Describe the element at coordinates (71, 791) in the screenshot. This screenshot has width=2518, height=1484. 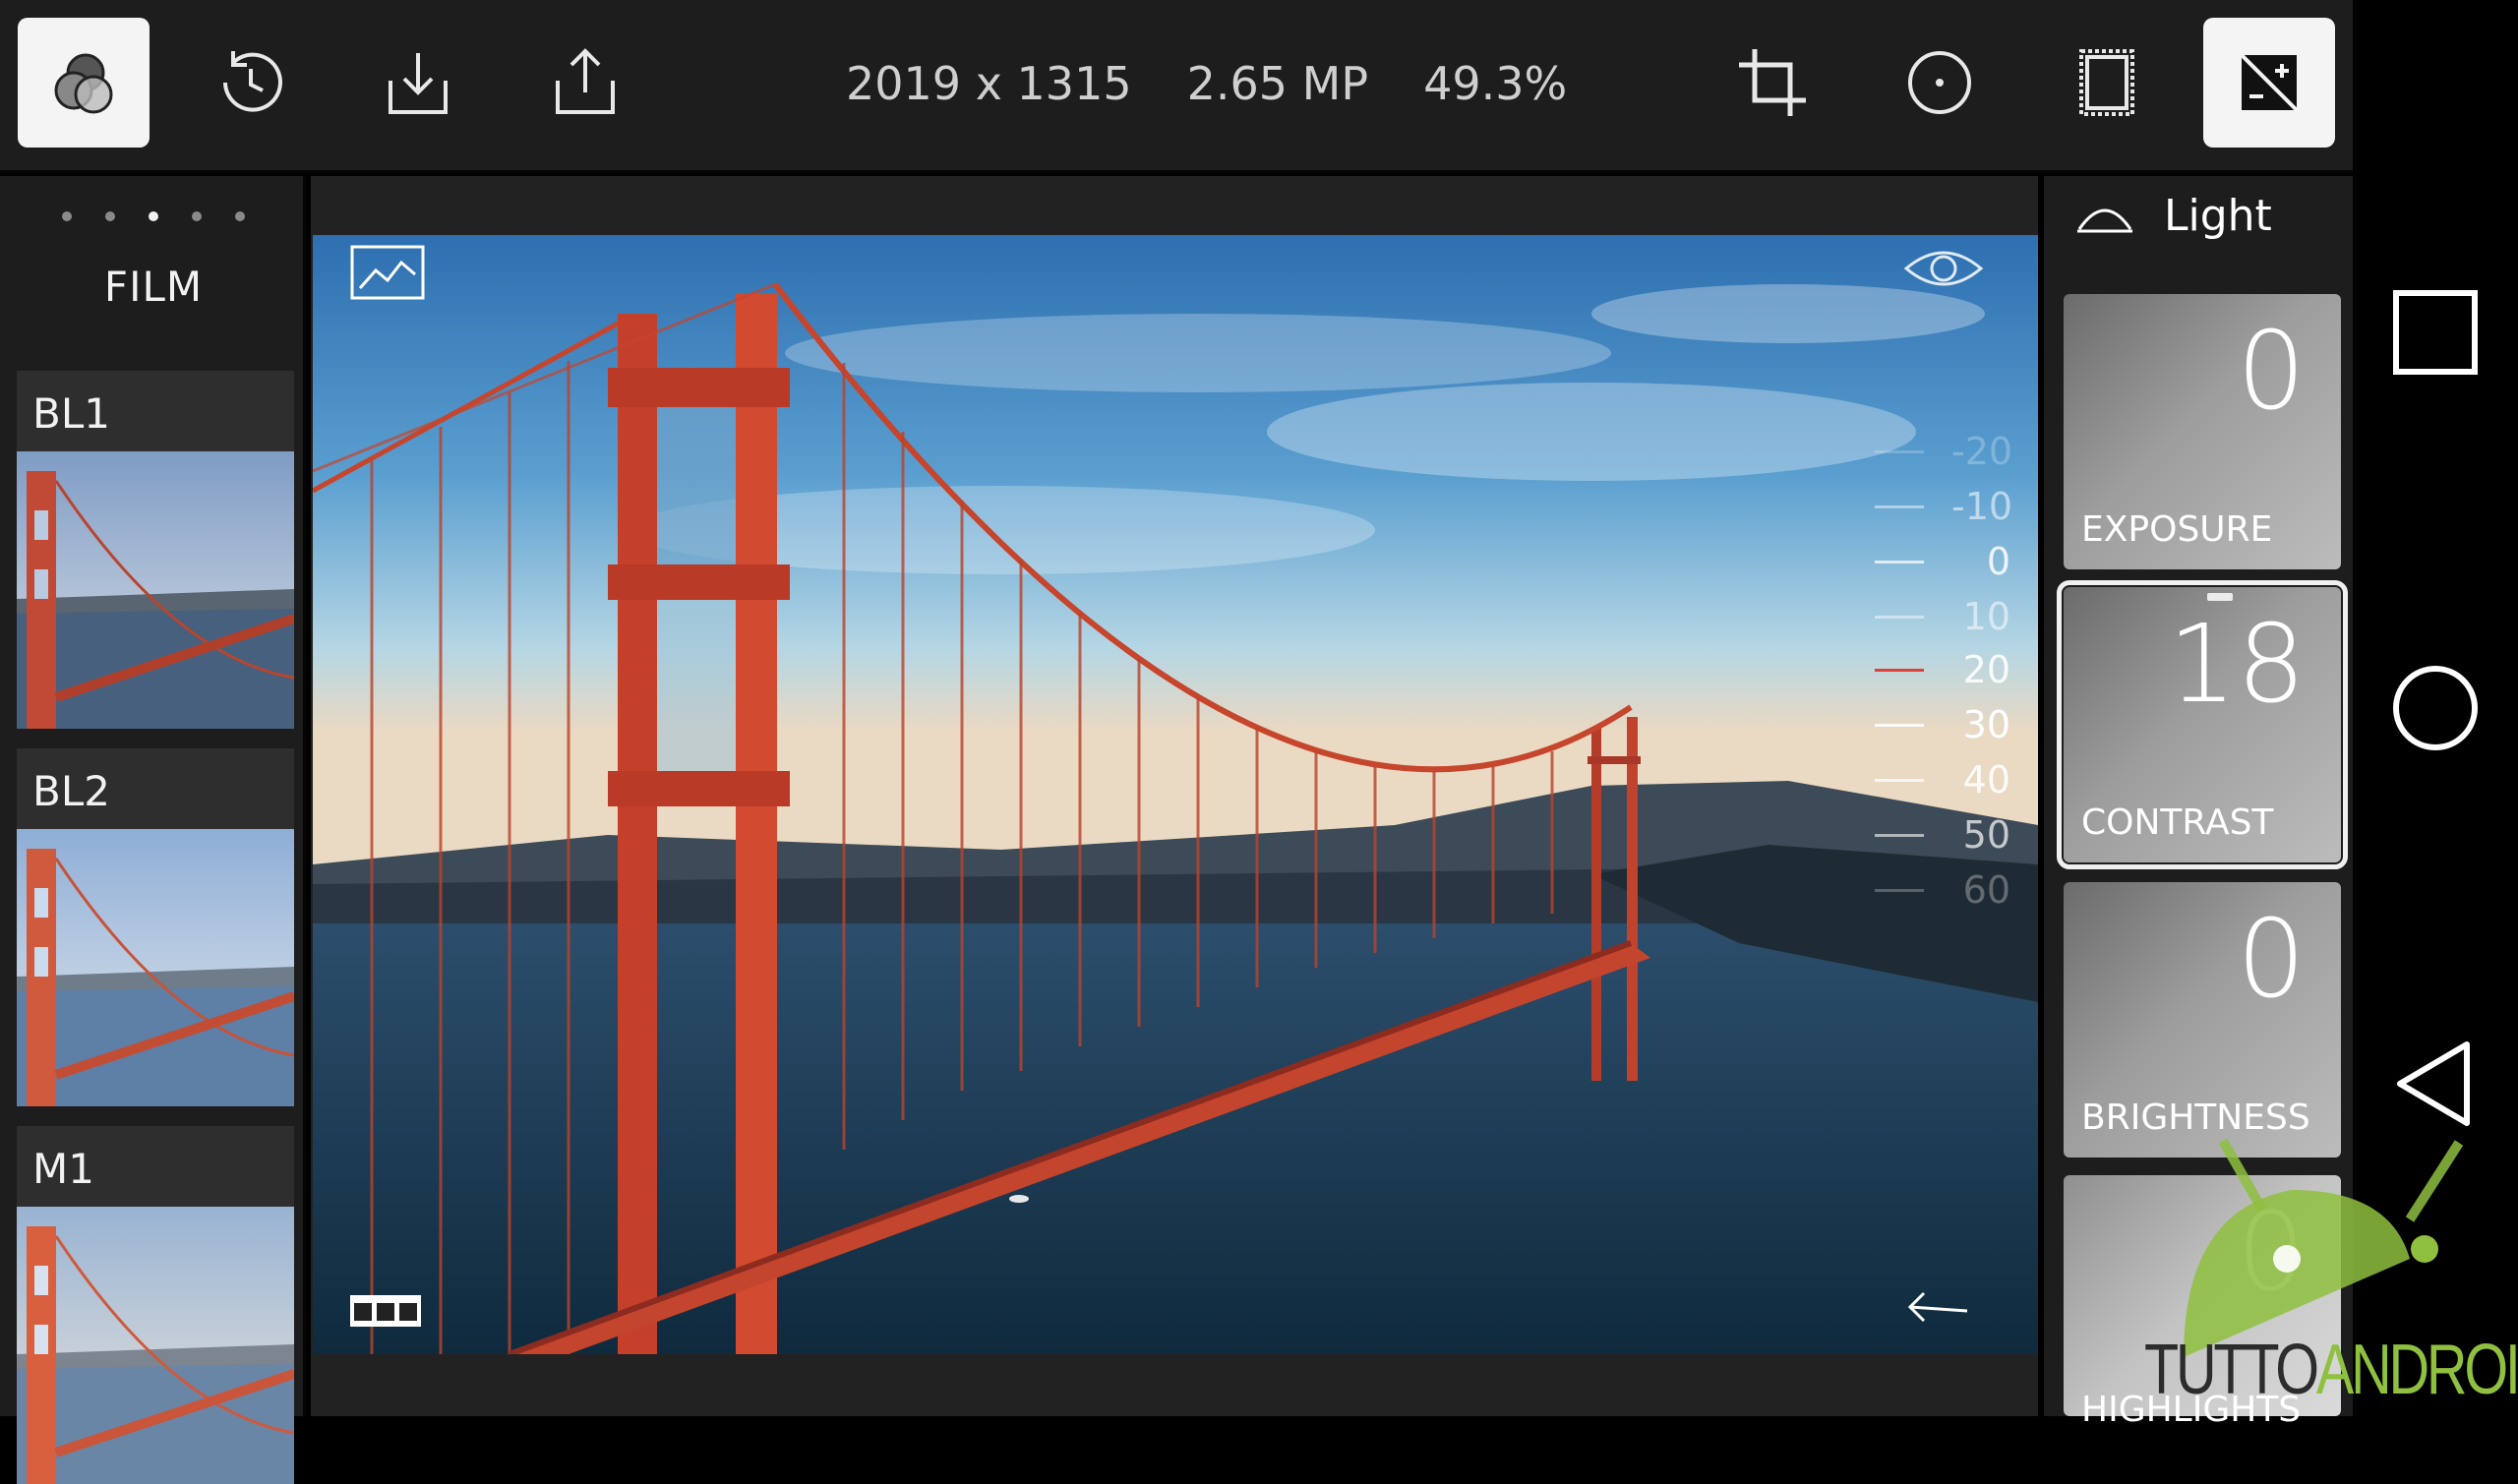
I see `preset-label: BL2` at that location.